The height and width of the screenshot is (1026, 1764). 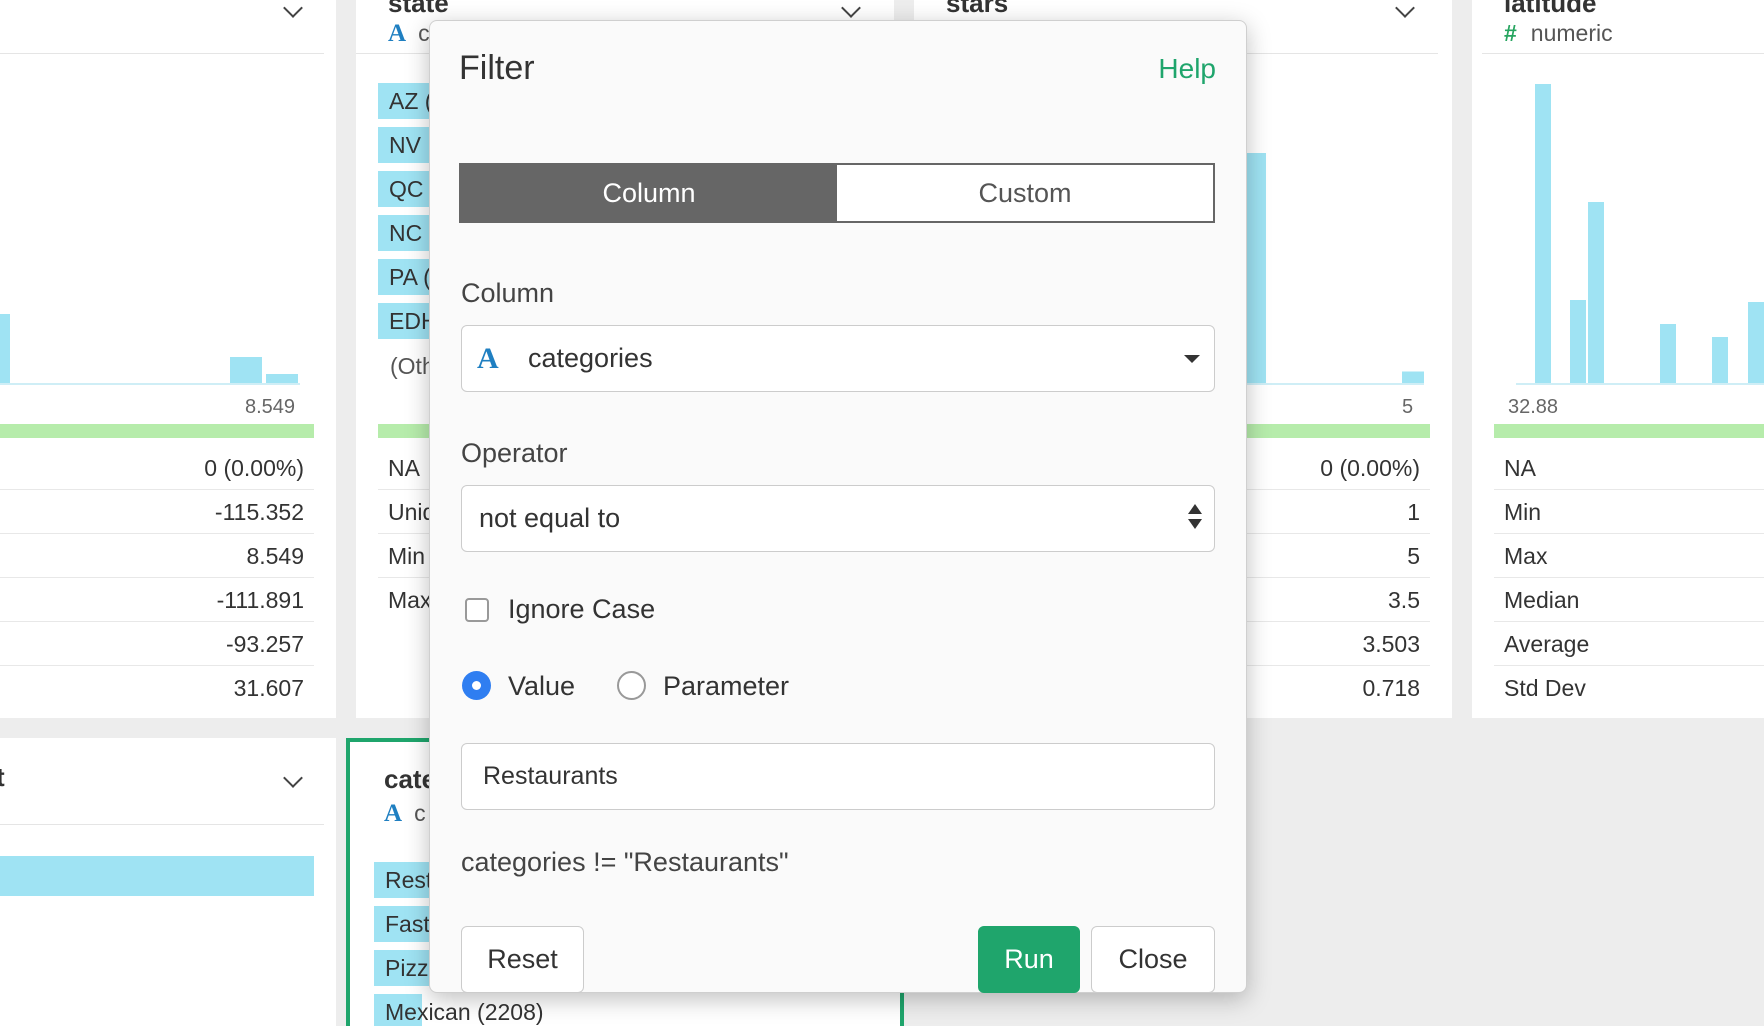 I want to click on stat-row-na: NA, so click(x=1629, y=468).